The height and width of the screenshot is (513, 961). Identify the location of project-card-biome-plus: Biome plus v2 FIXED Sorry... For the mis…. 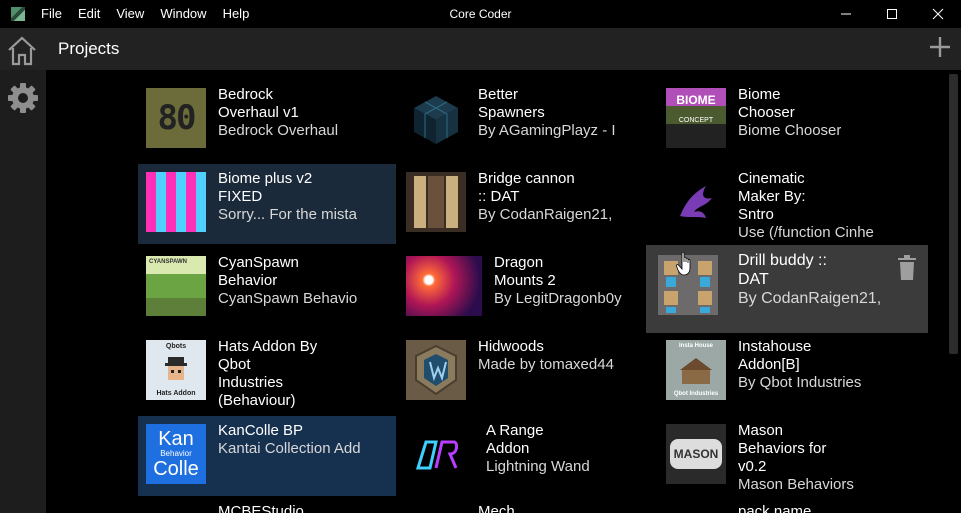
(267, 204).